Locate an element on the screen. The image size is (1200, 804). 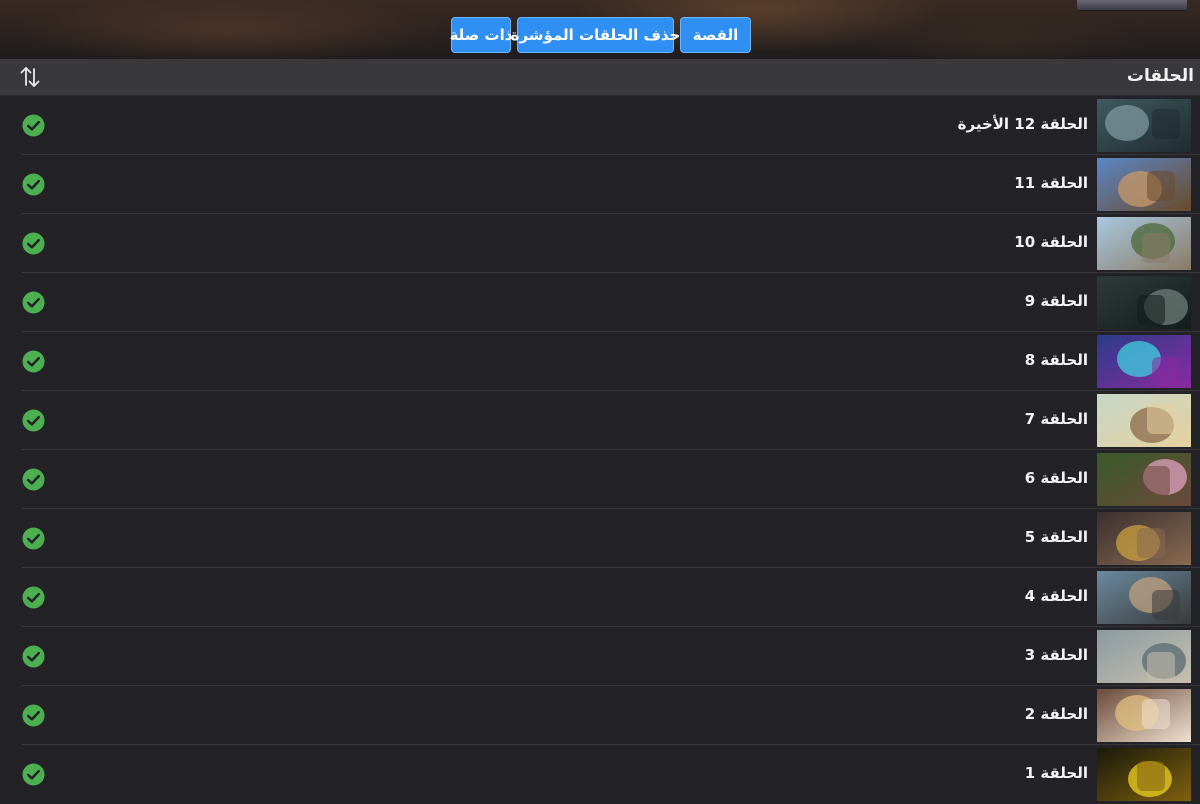
episode-row: الحلقة 2 is located at coordinates (600, 715).